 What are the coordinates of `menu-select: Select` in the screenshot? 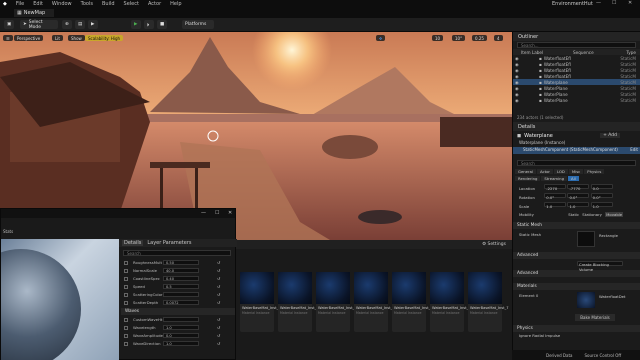 It's located at (131, 4).